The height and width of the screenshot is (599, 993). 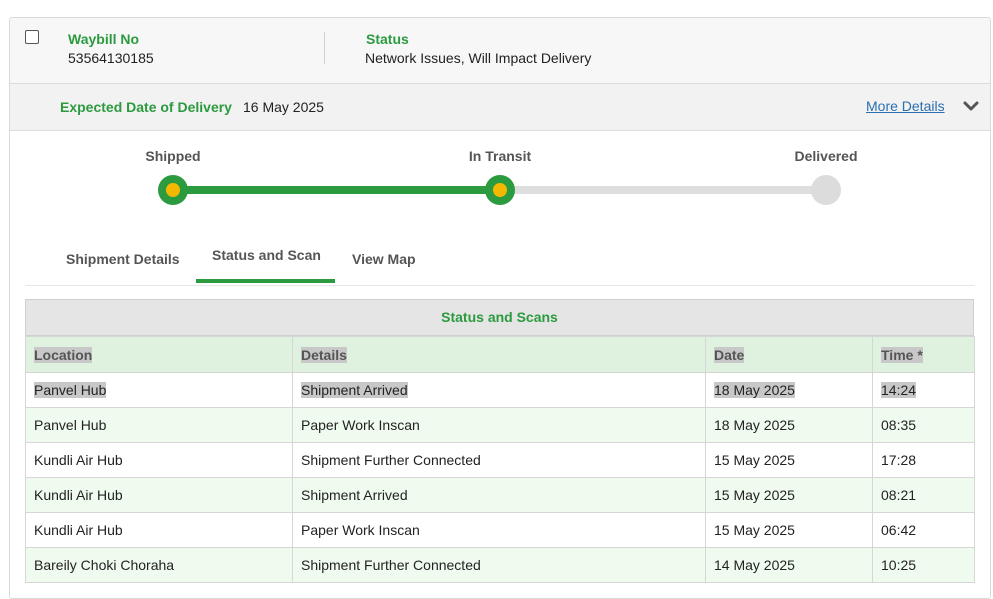 What do you see at coordinates (111, 58) in the screenshot?
I see `waybill-number: 53564130185` at bounding box center [111, 58].